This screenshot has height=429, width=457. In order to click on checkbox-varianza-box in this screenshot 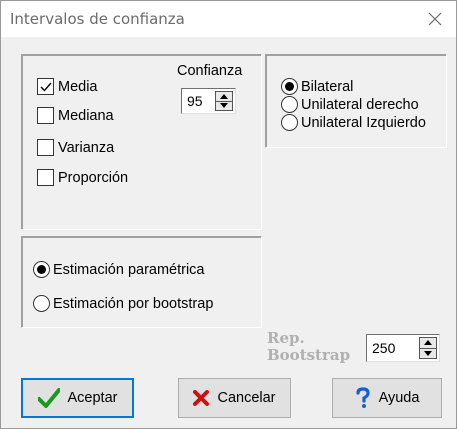, I will do `click(45, 147)`.